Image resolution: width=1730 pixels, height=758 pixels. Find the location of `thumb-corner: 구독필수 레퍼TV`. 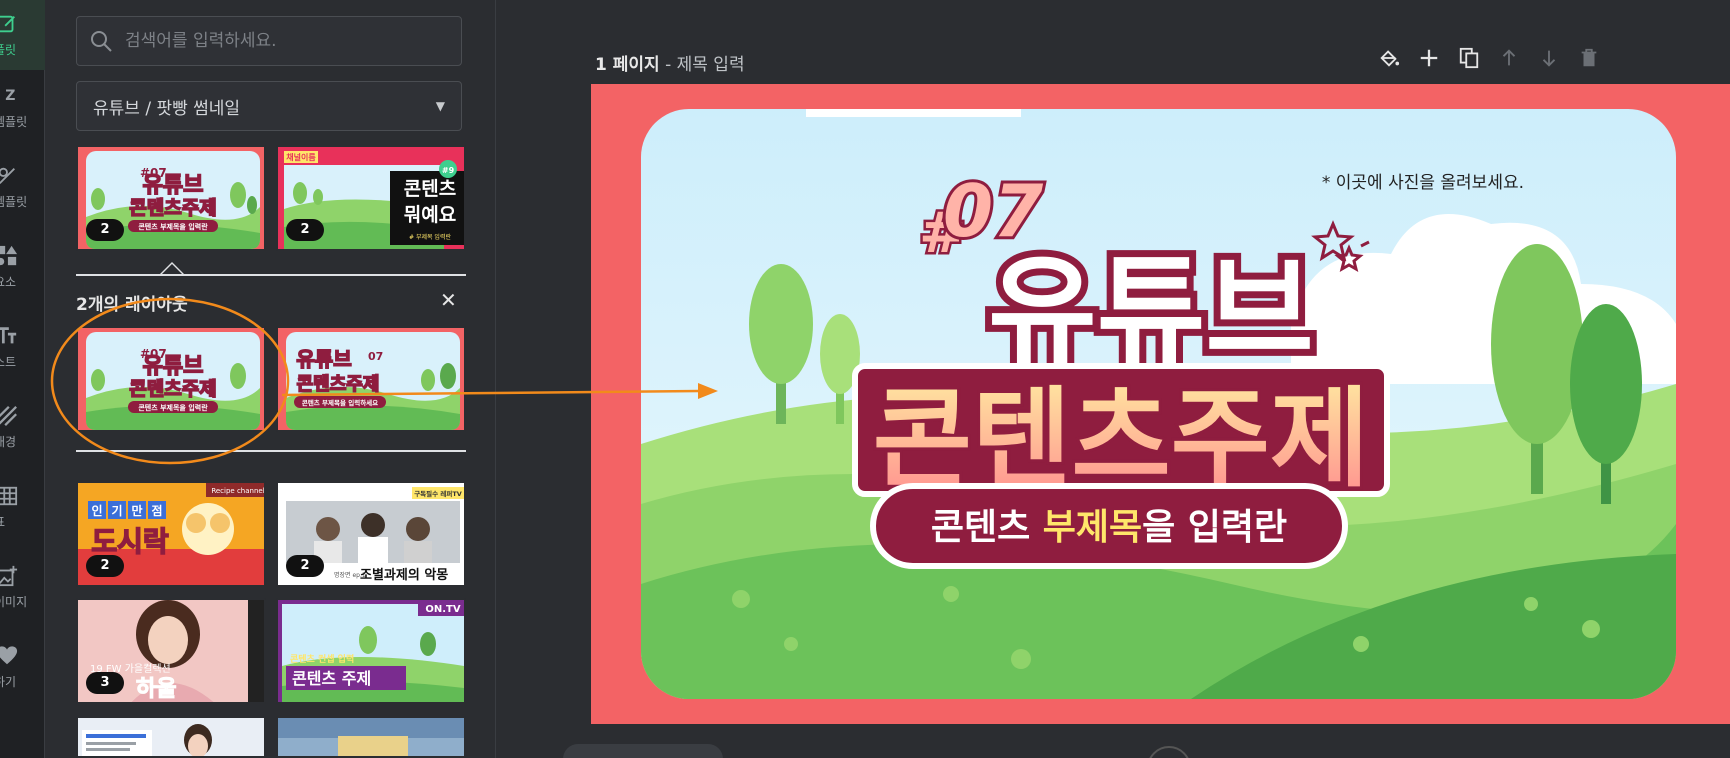

thumb-corner: 구독필수 레퍼TV is located at coordinates (438, 493).